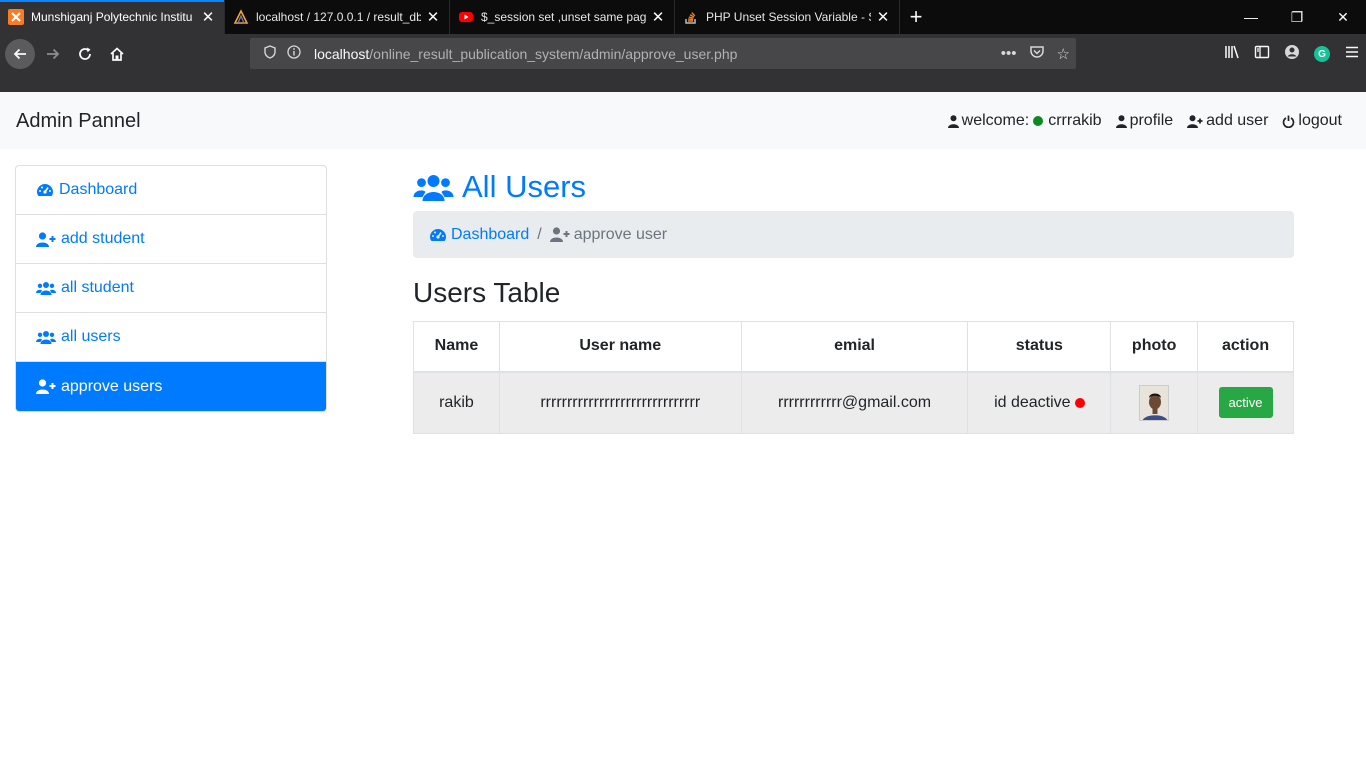  I want to click on power-icon, so click(1289, 121).